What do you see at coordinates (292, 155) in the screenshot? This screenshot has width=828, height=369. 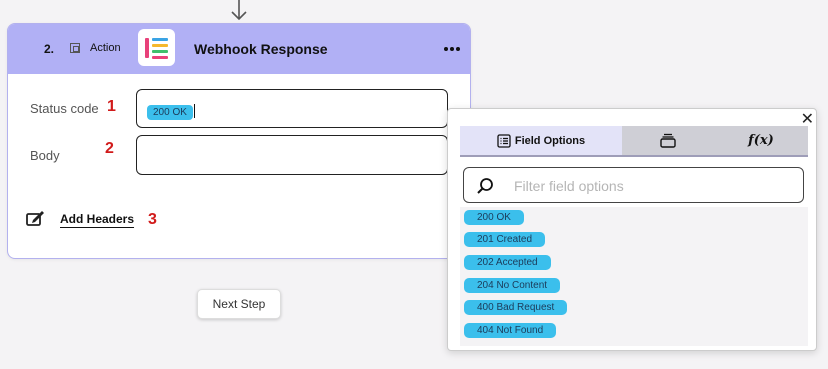 I see `body-input` at bounding box center [292, 155].